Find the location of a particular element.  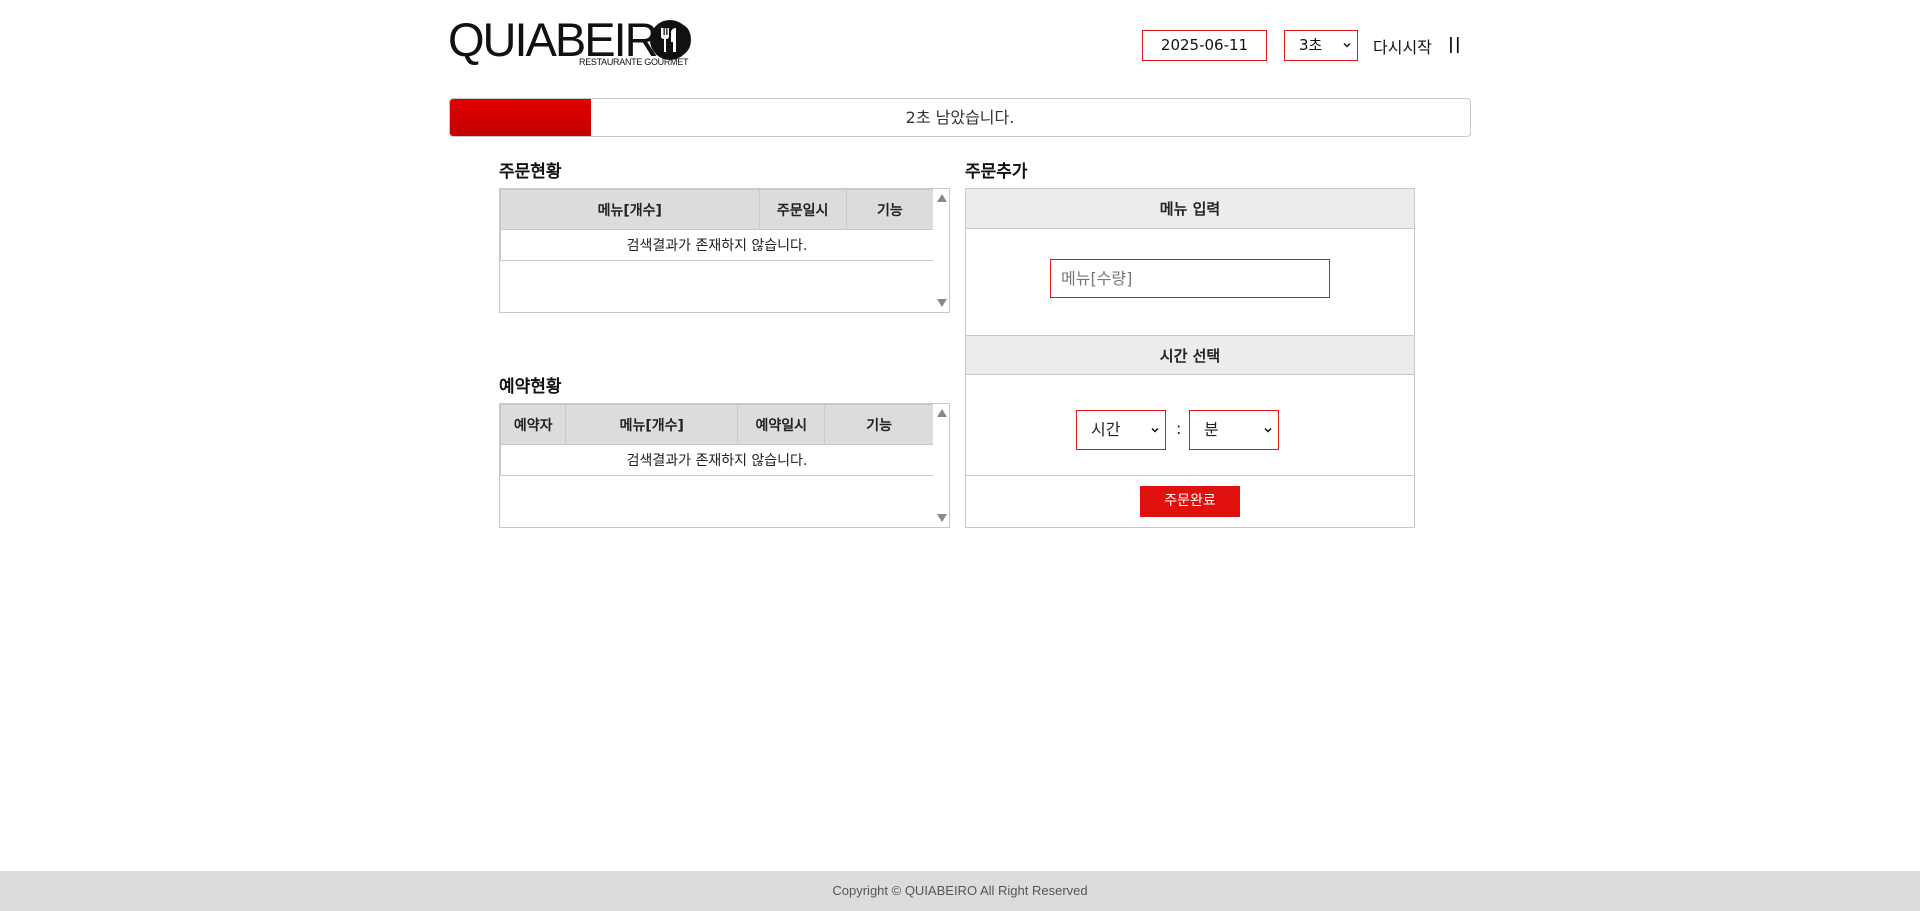

divider is located at coordinates (1190, 475).